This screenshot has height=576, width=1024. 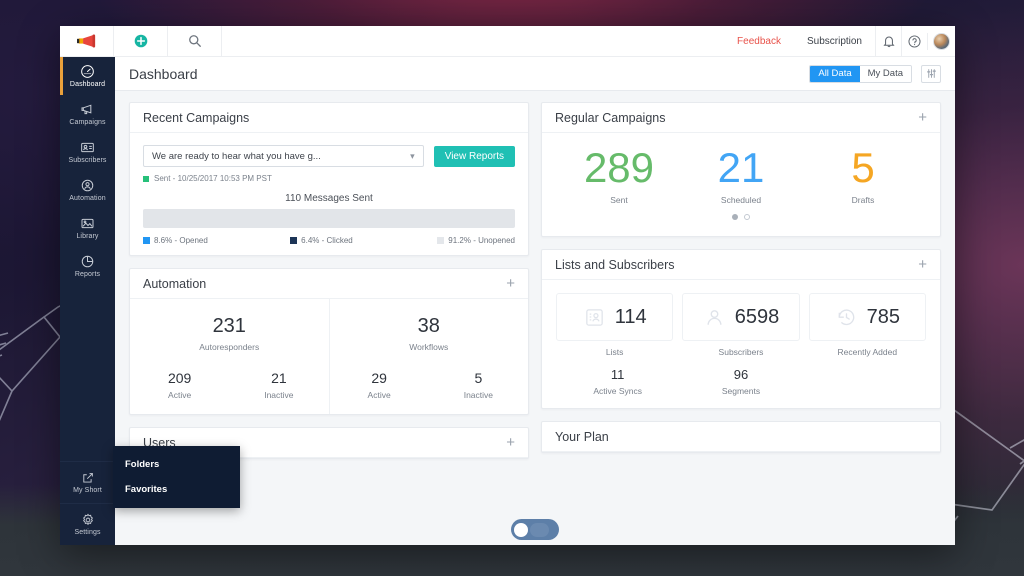 I want to click on sidebar-item-dashboard: Dashboard, so click(x=87, y=76).